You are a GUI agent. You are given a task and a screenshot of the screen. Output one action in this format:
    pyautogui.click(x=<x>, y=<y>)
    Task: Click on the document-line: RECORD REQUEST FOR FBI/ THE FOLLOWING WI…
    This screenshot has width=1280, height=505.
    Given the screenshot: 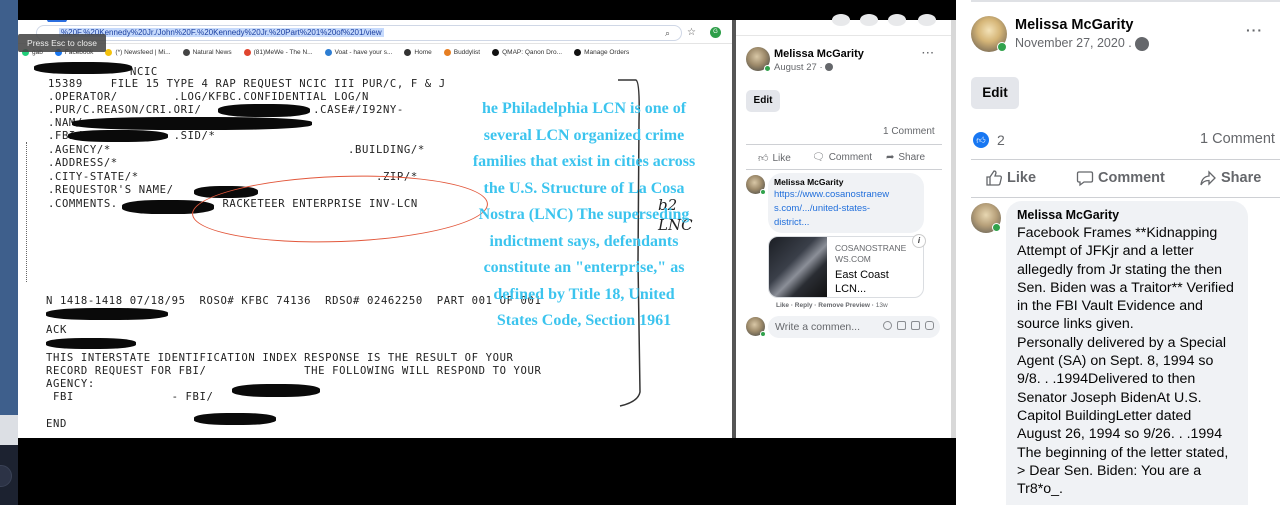 What is the action you would take?
    pyautogui.click(x=294, y=371)
    